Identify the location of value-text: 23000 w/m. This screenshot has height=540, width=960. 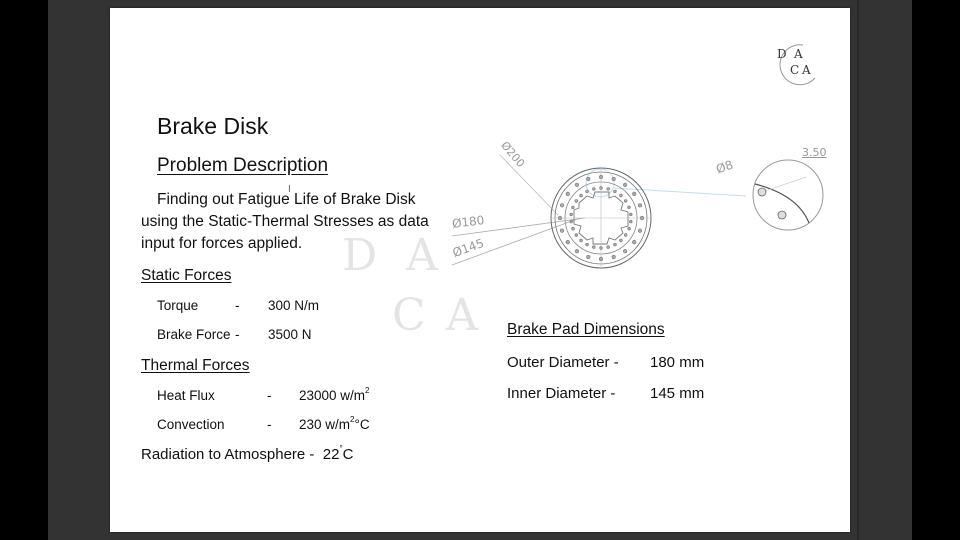
(332, 395).